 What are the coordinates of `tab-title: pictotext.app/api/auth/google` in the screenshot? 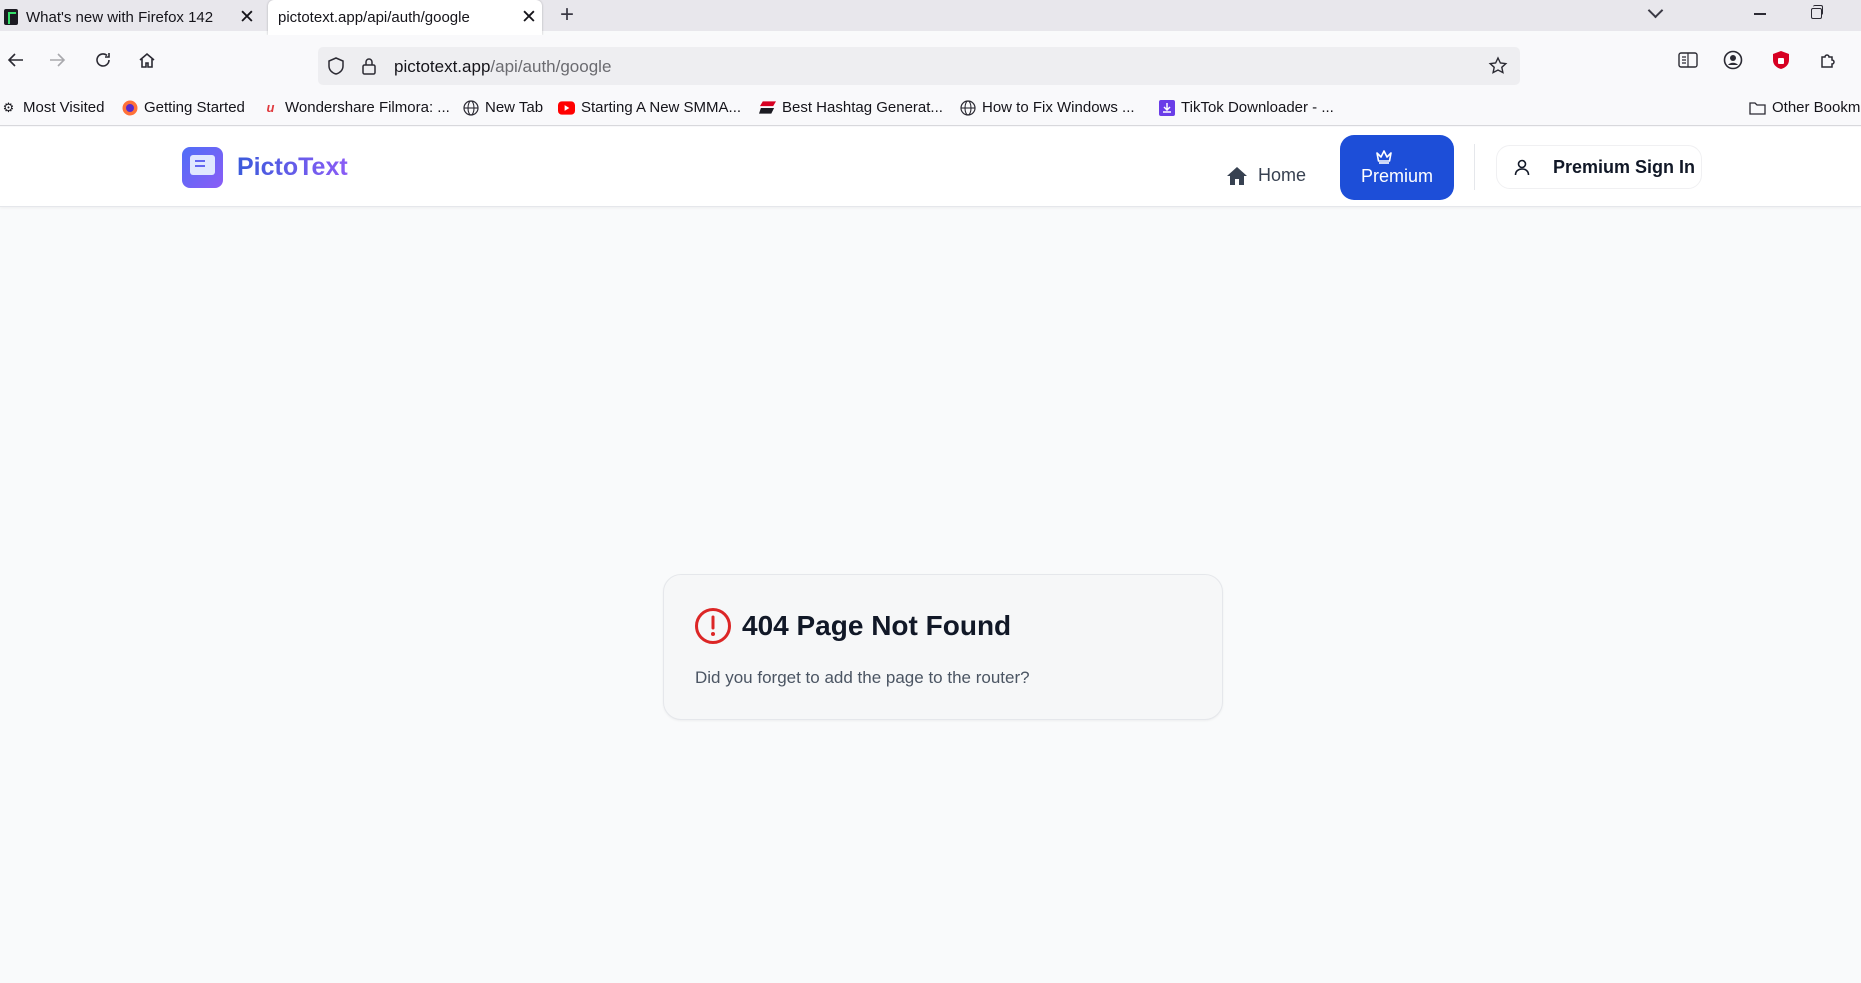 It's located at (374, 17).